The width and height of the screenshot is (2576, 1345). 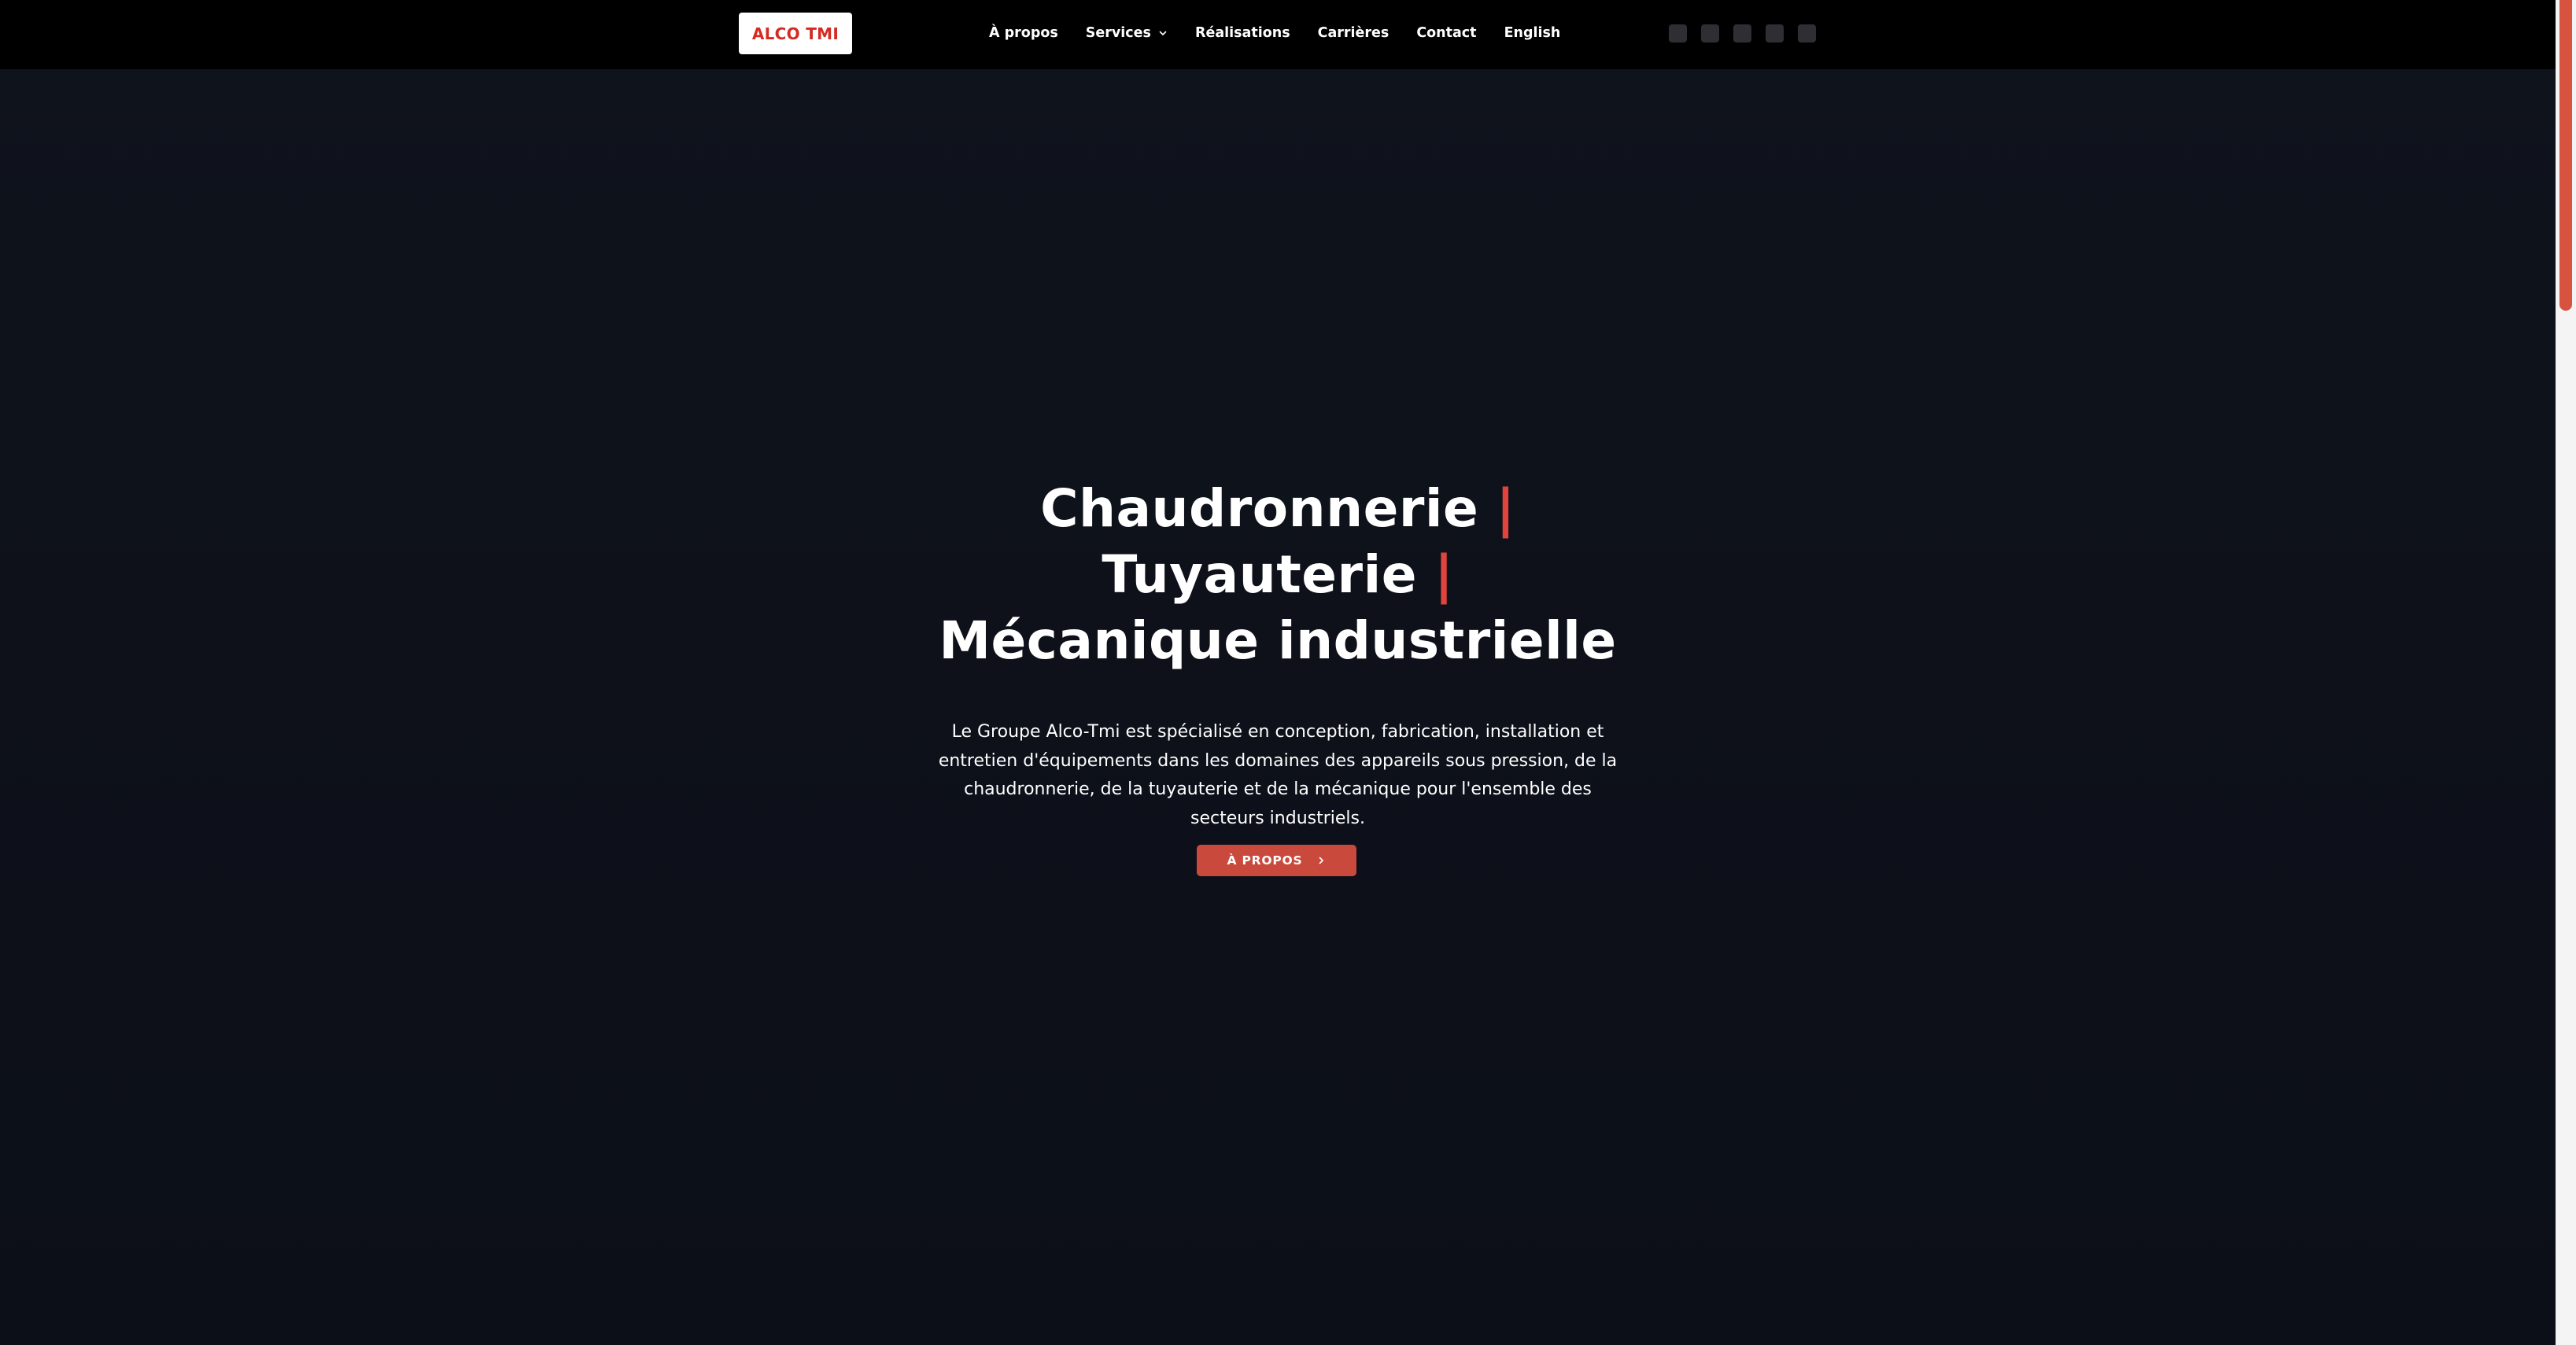 I want to click on hero-line-2: Tuyauterie |, so click(x=1277, y=575).